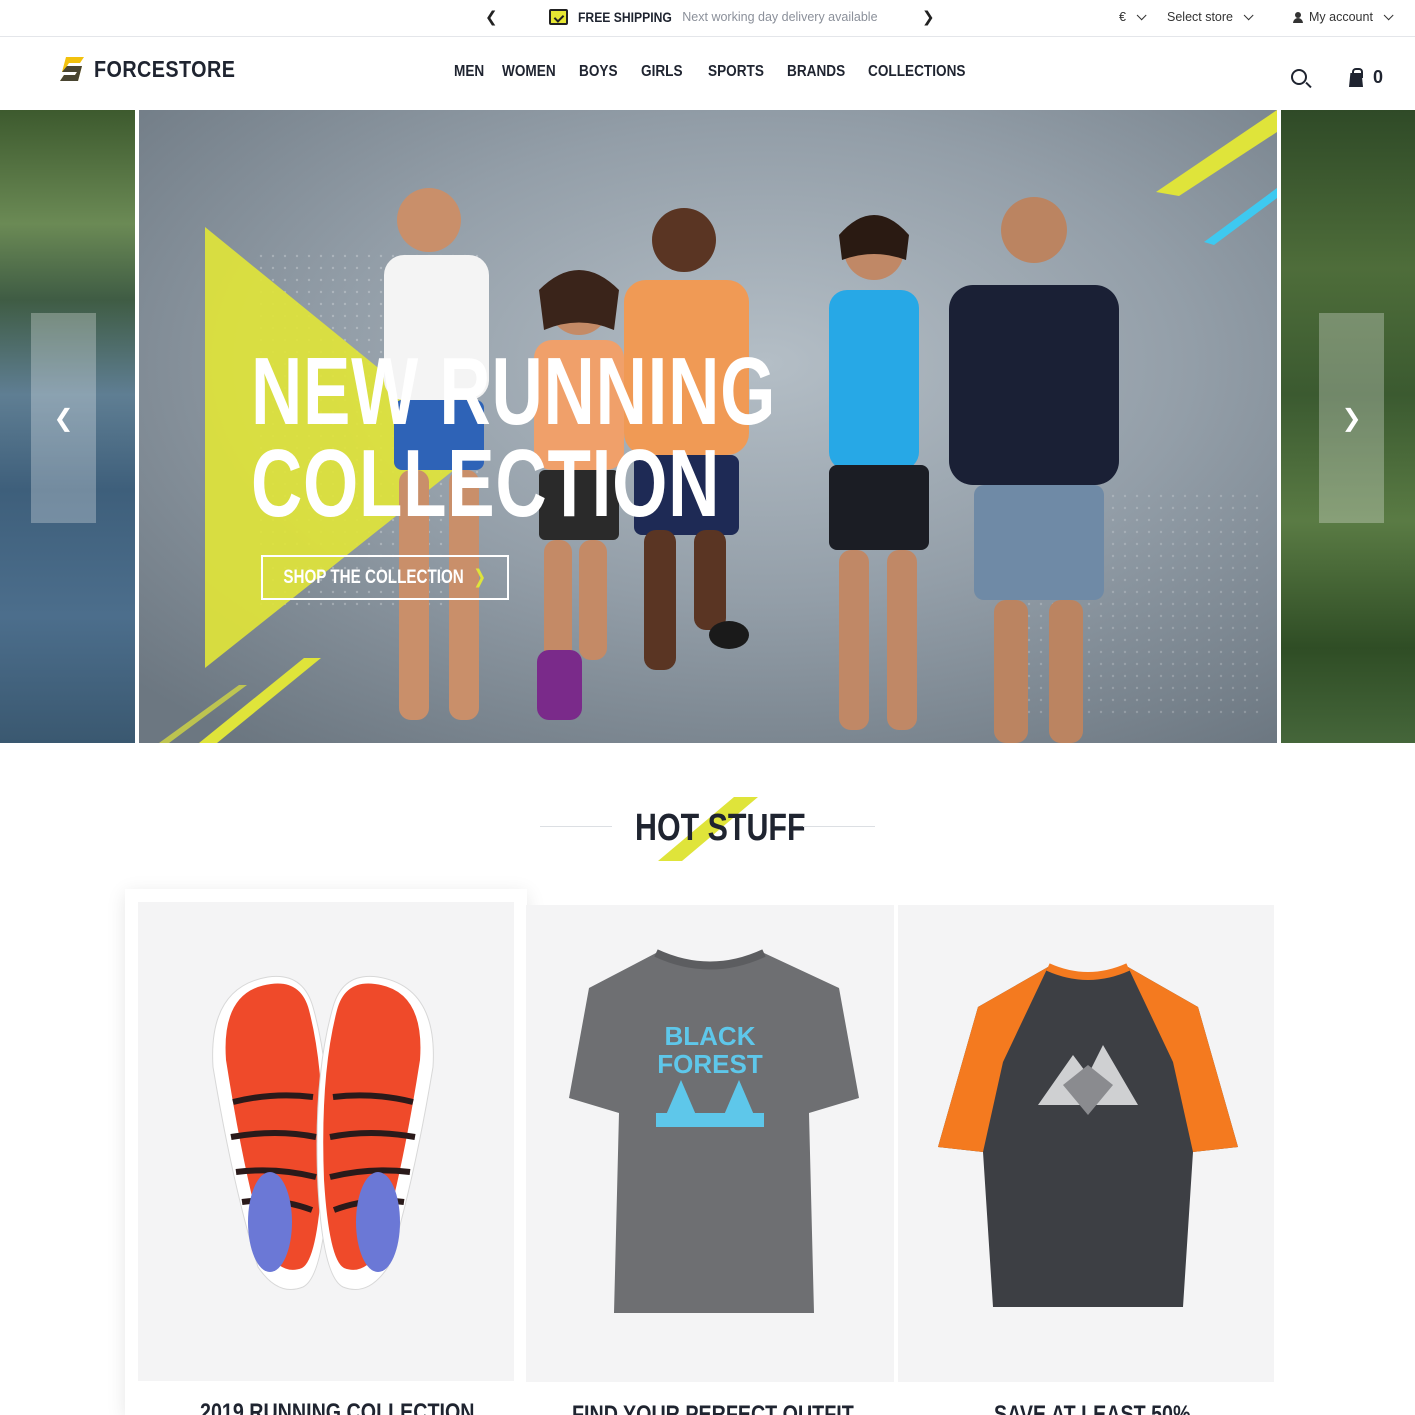 The width and height of the screenshot is (1415, 1415). I want to click on shop-collection-button: SHOP THE COLLECTION ❯, so click(385, 577).